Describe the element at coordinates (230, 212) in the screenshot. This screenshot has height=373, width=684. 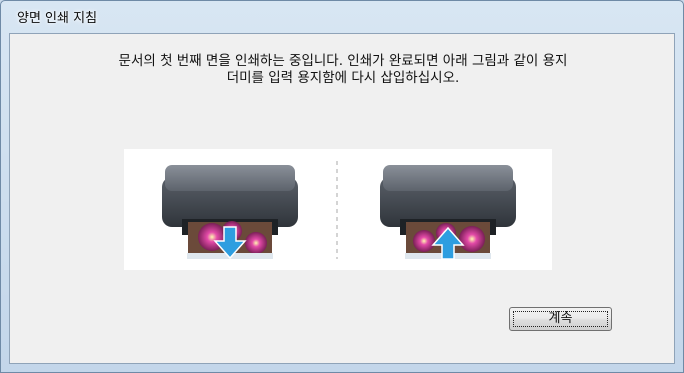
I see `printer-left` at that location.